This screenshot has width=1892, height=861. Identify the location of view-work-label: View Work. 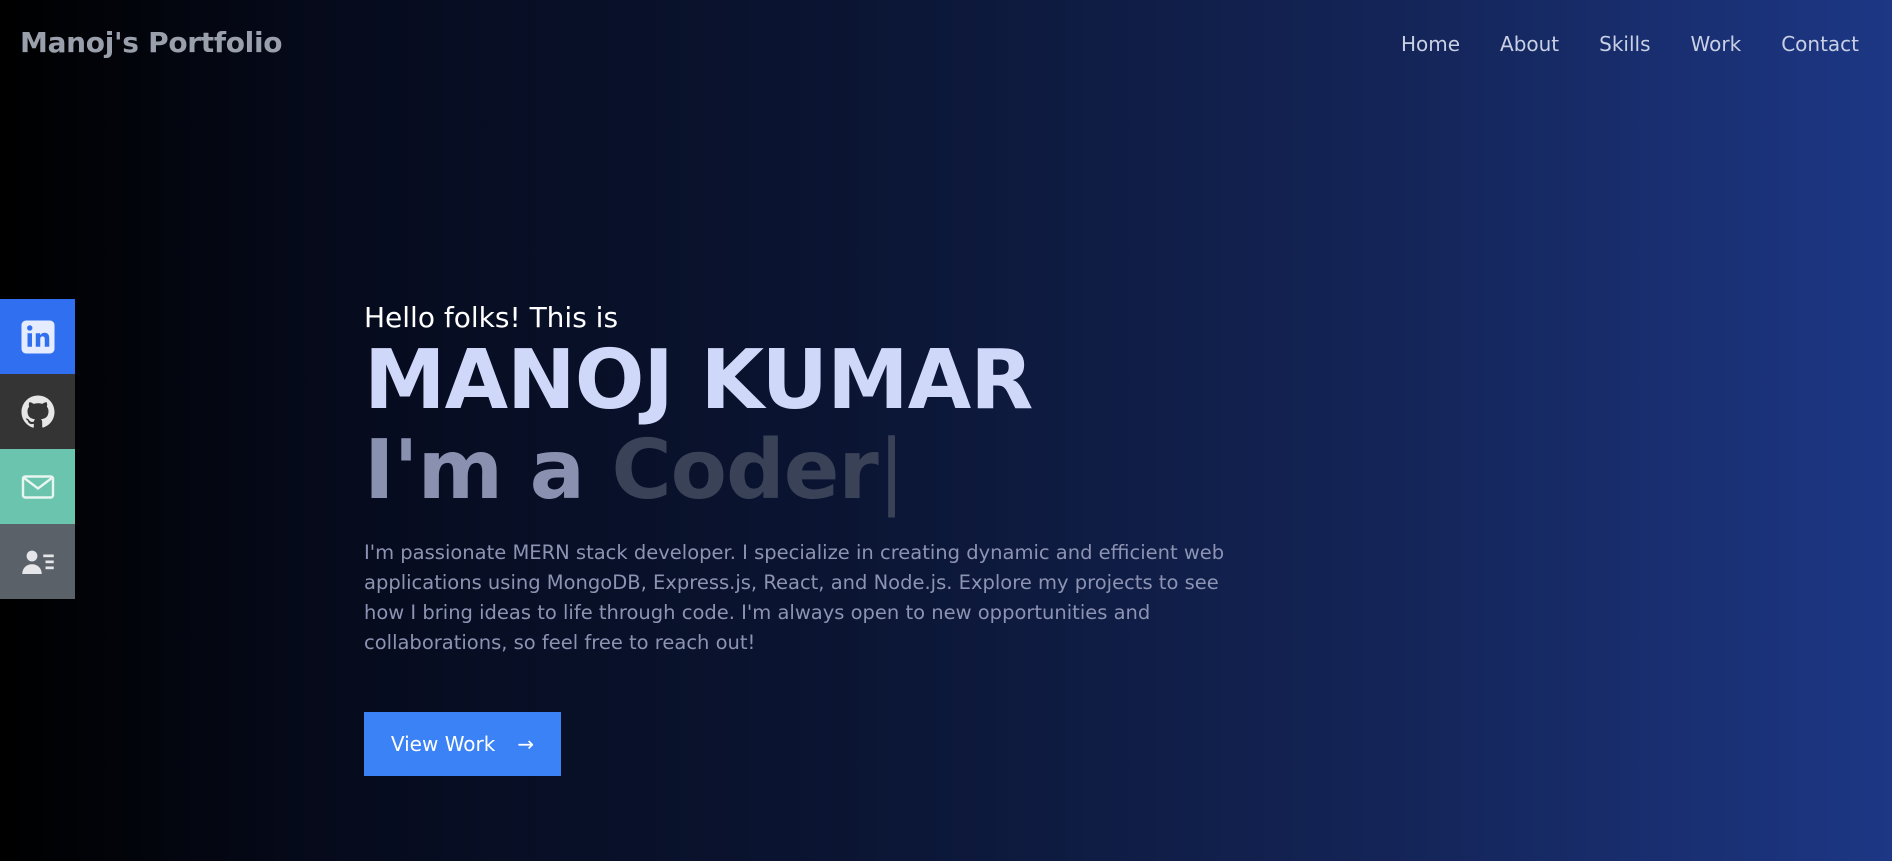
(443, 743).